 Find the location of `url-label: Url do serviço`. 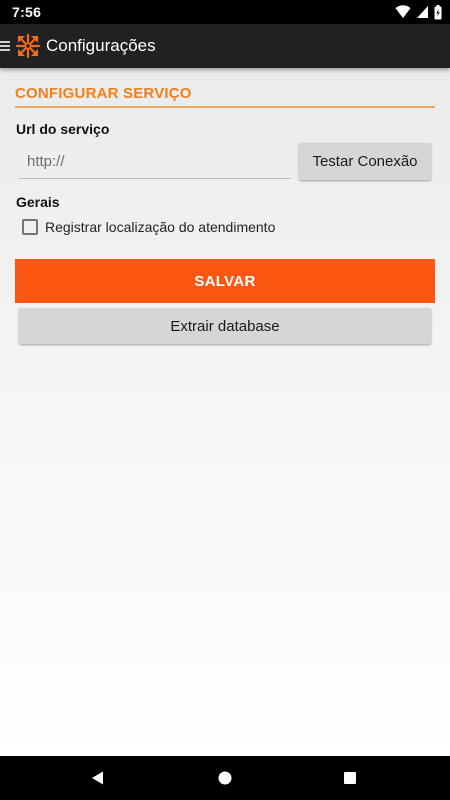

url-label: Url do serviço is located at coordinates (63, 129).